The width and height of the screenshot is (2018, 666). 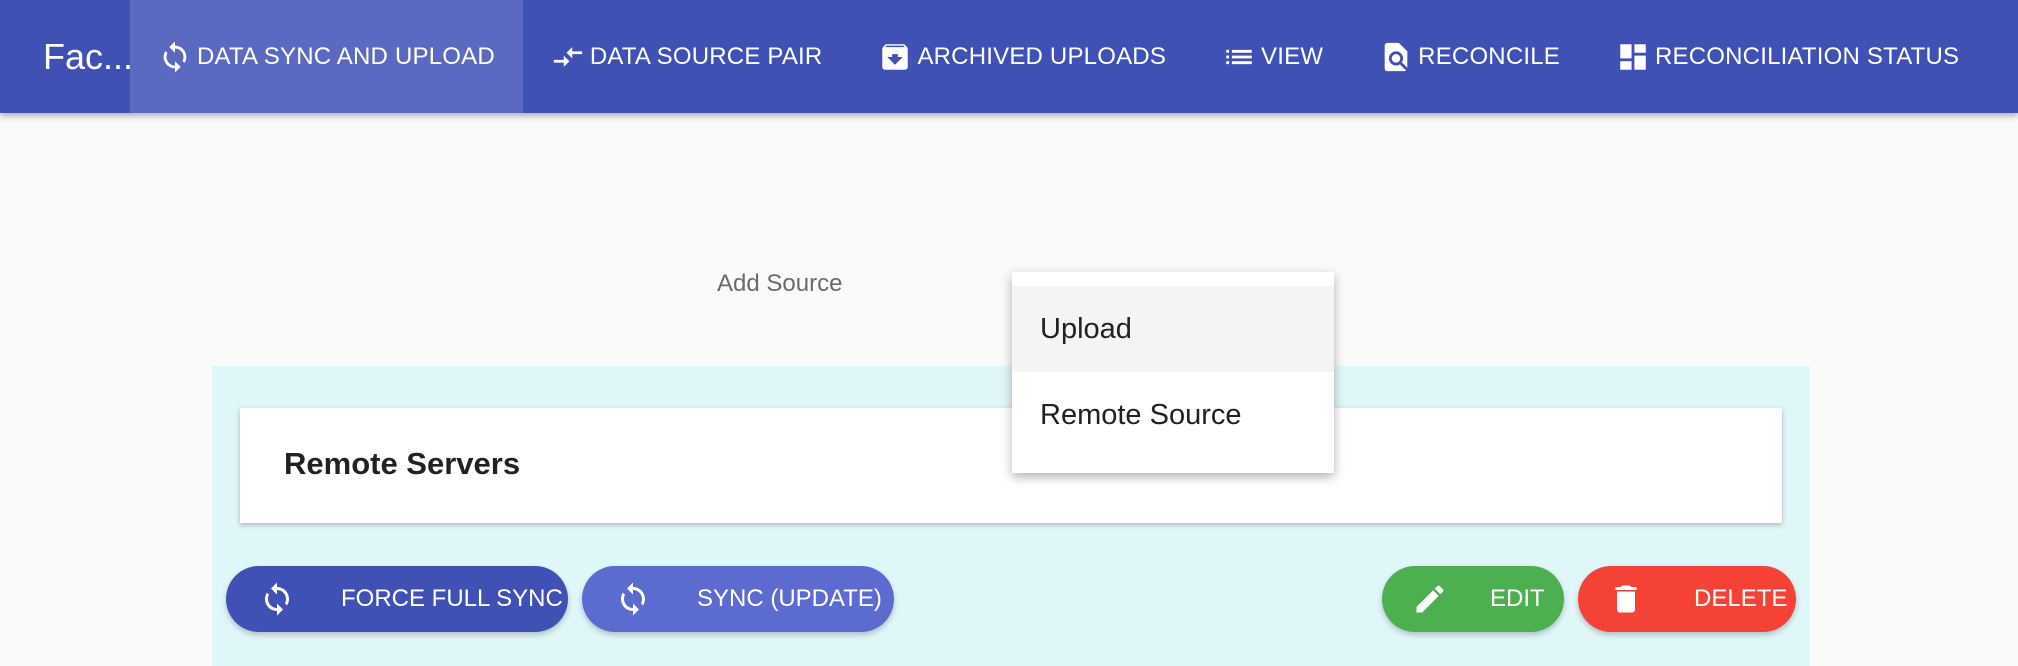 I want to click on list-icon, so click(x=1239, y=56).